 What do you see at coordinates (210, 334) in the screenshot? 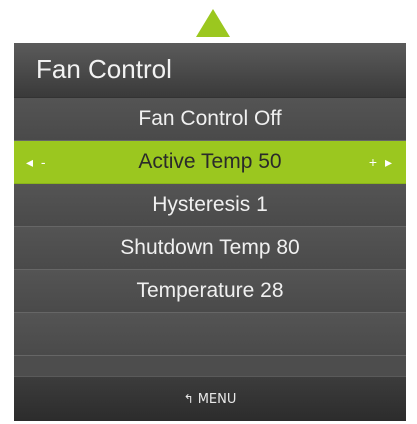
I see `empty-menu-row` at bounding box center [210, 334].